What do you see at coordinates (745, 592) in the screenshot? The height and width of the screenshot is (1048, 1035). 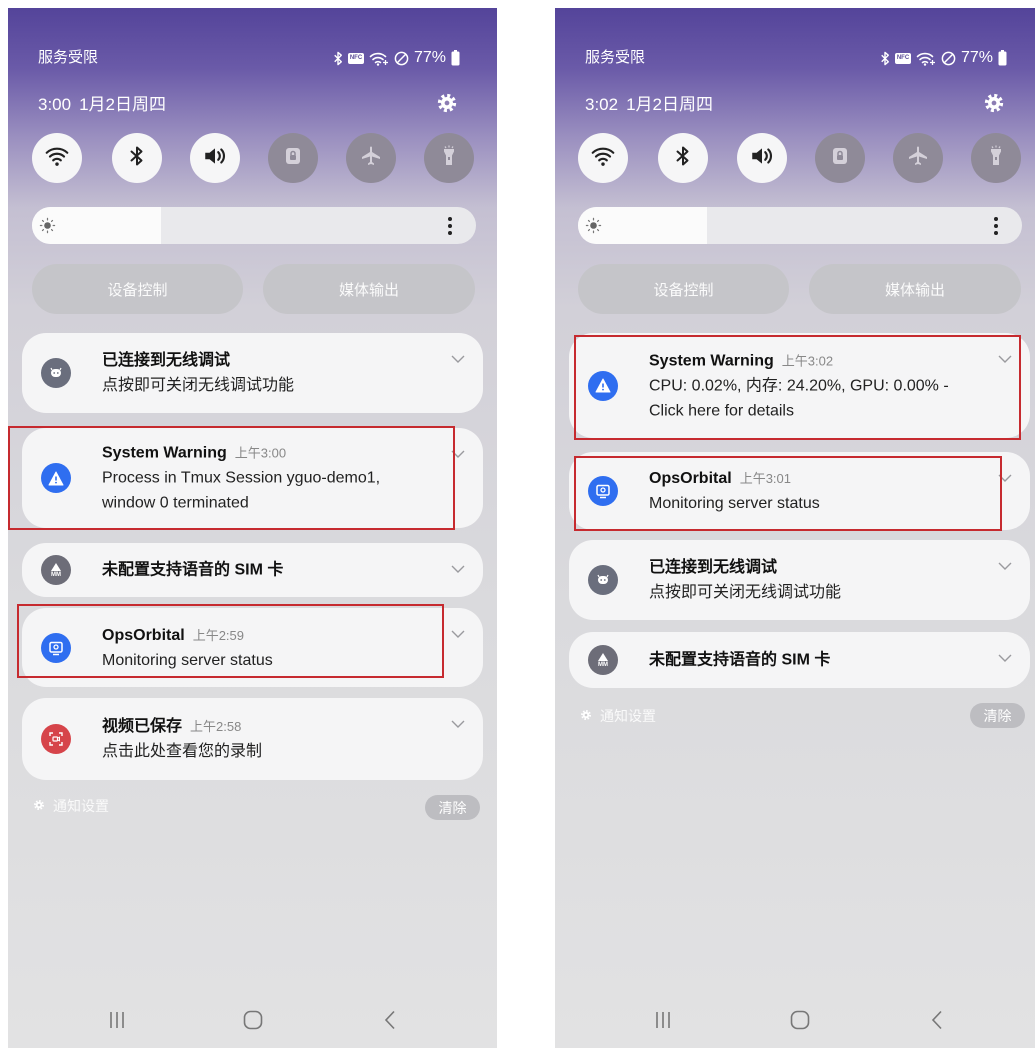 I see `notification-body: 点按即可关闭无线调试功能` at bounding box center [745, 592].